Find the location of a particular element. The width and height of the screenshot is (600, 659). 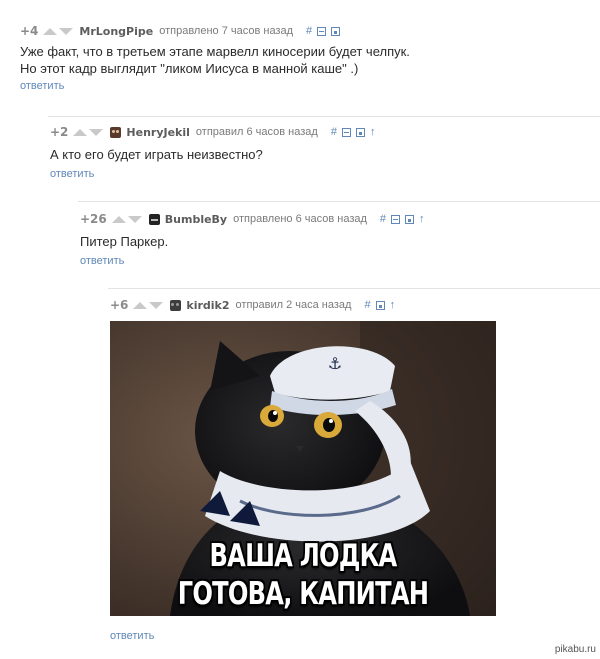

comment-score: +6 is located at coordinates (119, 305).